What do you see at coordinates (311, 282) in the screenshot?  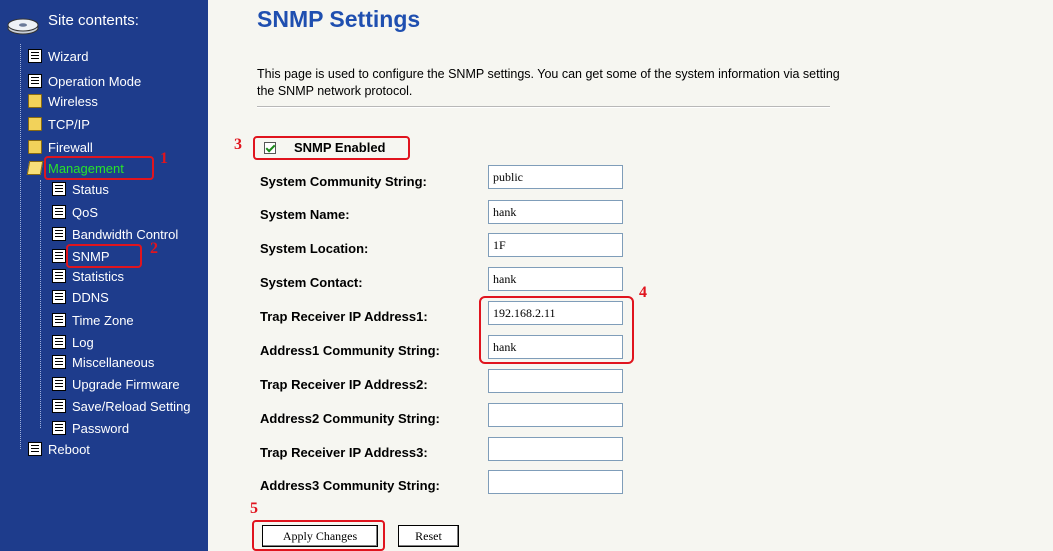 I see `field-label: System Contact:` at bounding box center [311, 282].